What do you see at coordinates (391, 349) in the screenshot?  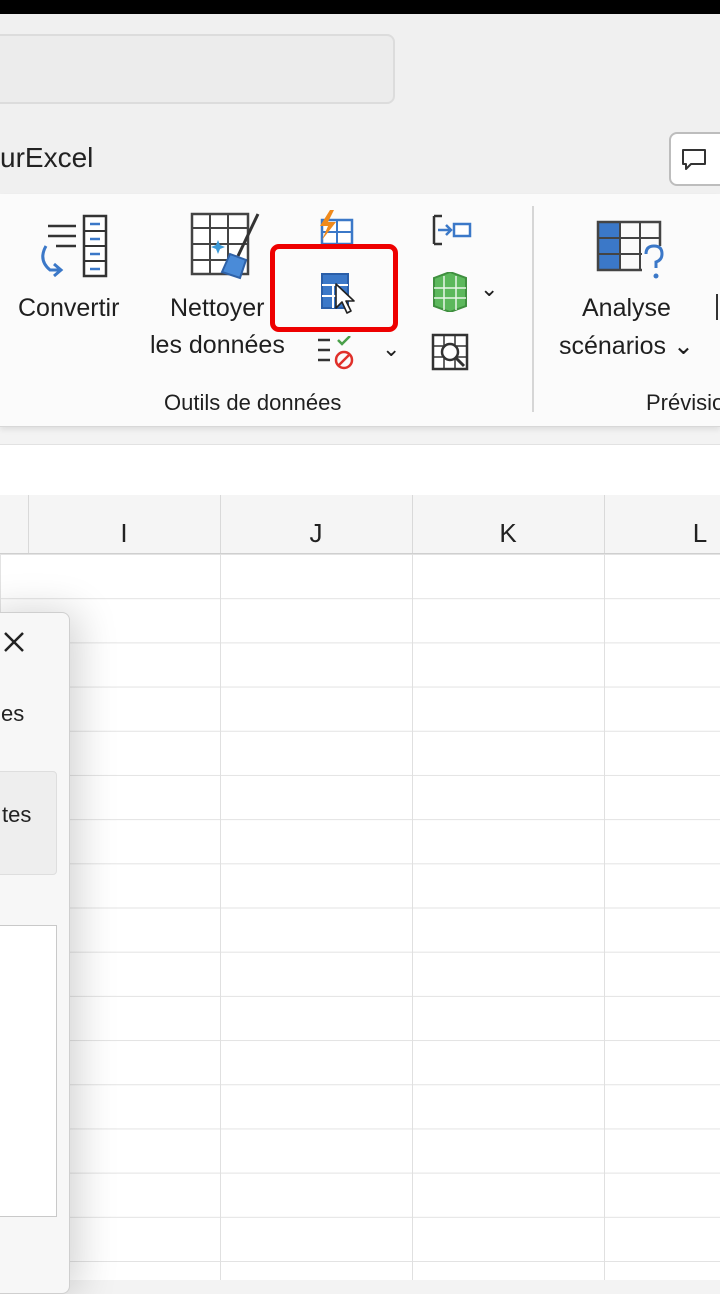 I see `data-validation-dropdown-chevron: ⌄` at bounding box center [391, 349].